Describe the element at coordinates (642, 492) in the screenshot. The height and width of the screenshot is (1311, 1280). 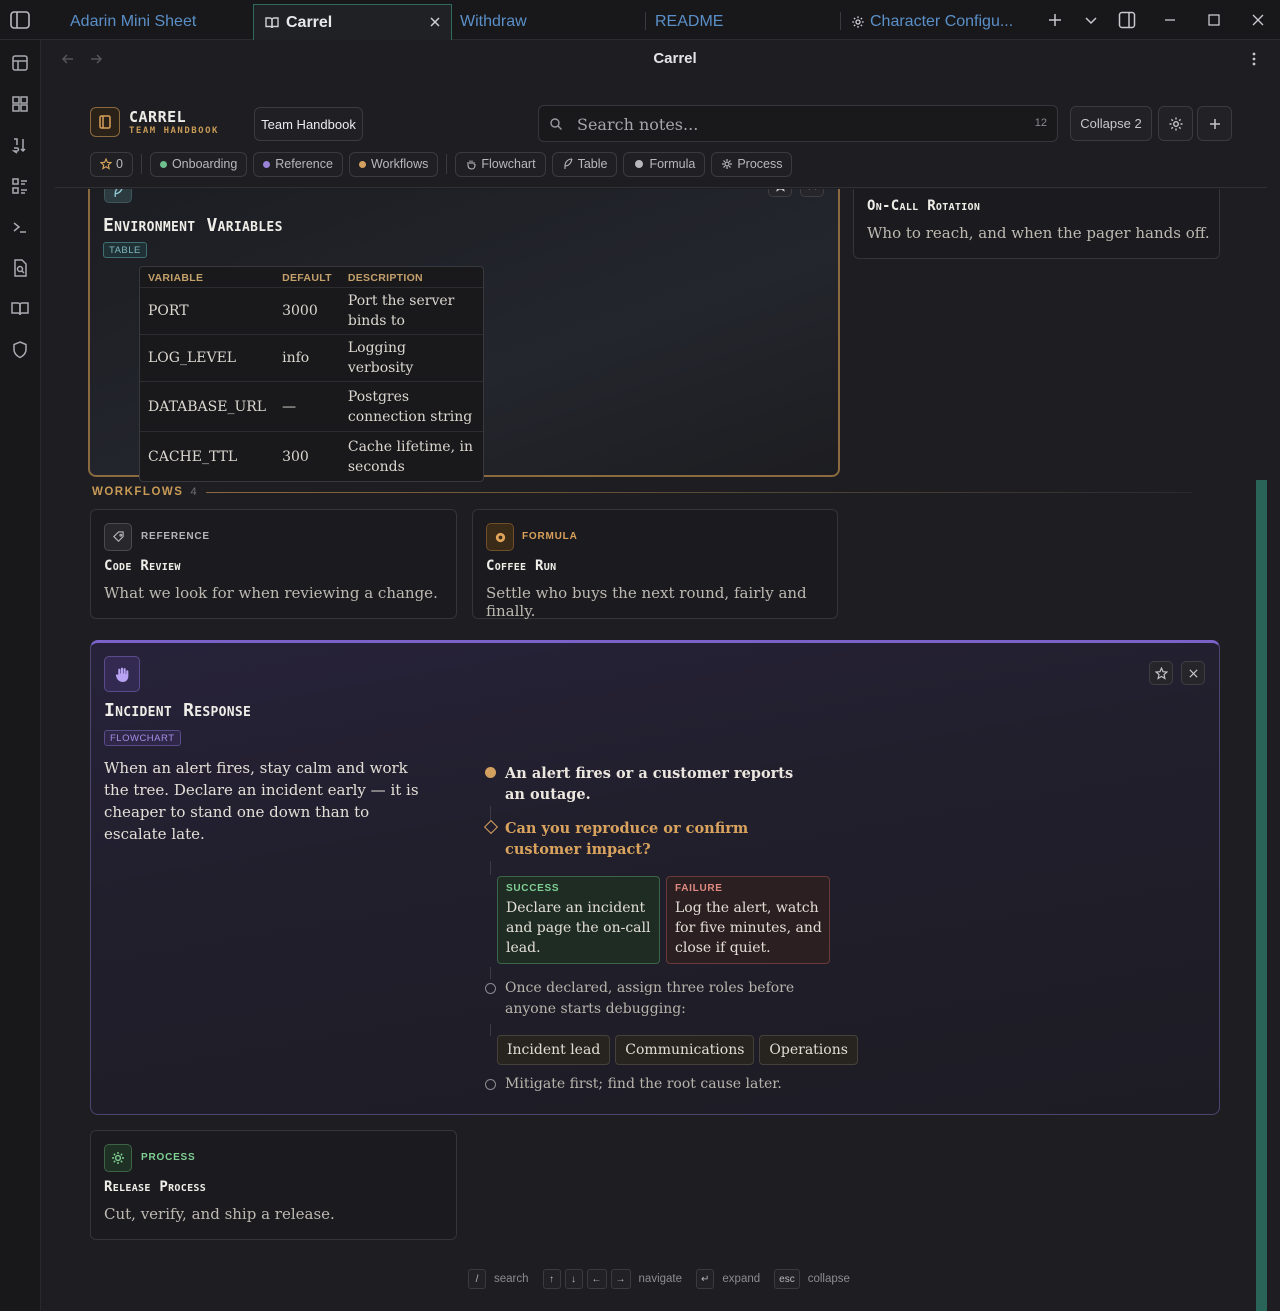
I see `workflows-section-header: WORKFLOWS 4` at that location.